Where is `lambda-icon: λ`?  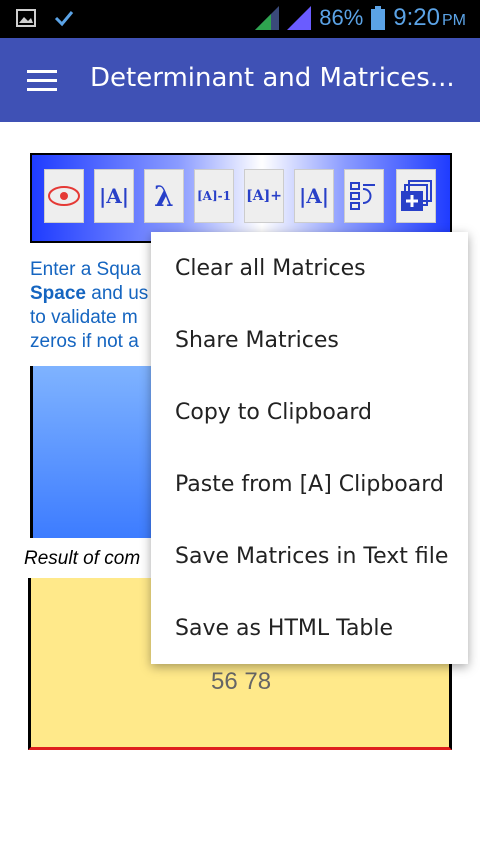 lambda-icon: λ is located at coordinates (164, 196).